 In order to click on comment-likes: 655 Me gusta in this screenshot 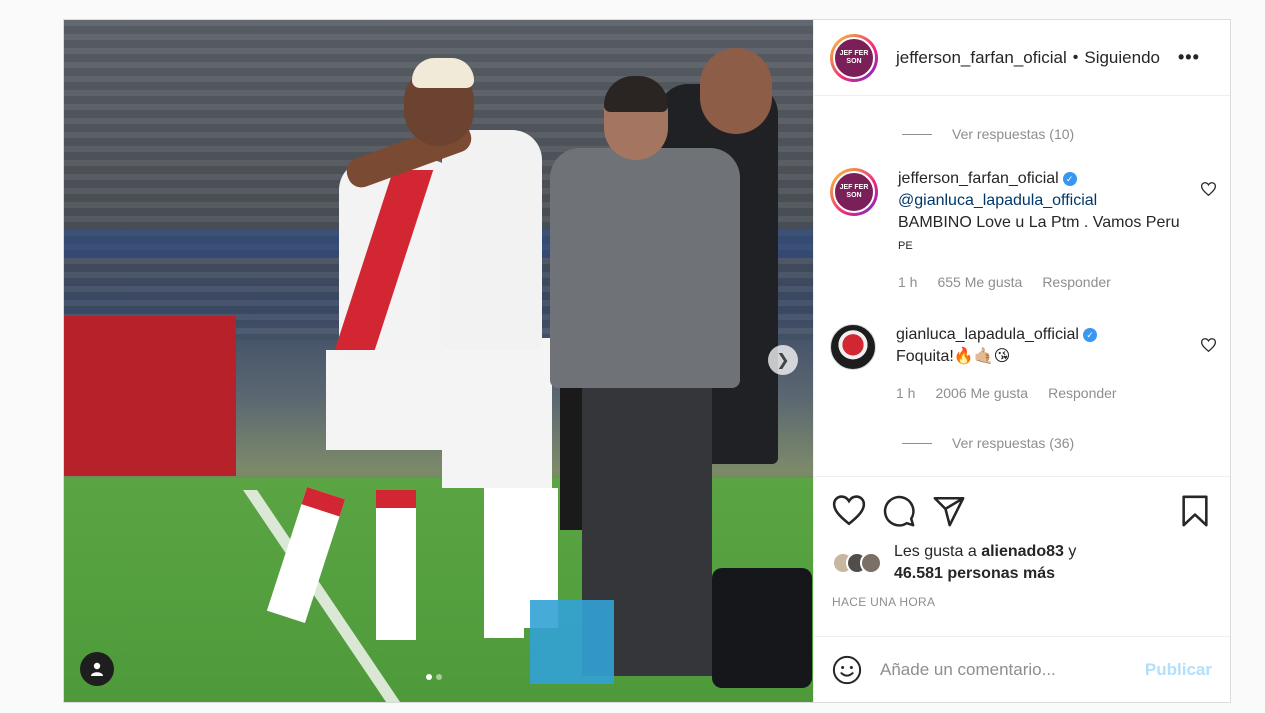, I will do `click(979, 282)`.